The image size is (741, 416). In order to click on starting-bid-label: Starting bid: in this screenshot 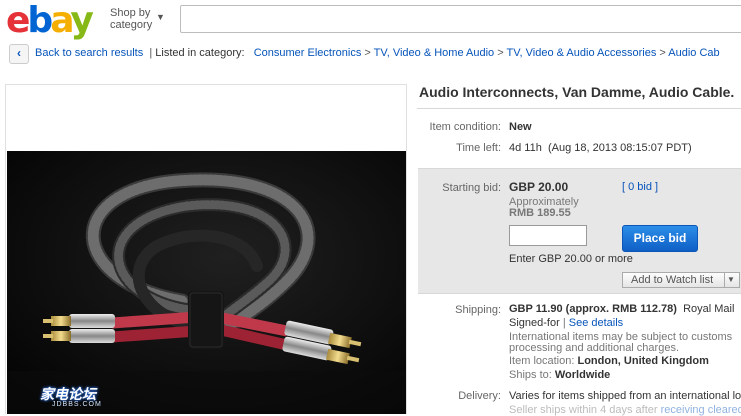, I will do `click(471, 188)`.